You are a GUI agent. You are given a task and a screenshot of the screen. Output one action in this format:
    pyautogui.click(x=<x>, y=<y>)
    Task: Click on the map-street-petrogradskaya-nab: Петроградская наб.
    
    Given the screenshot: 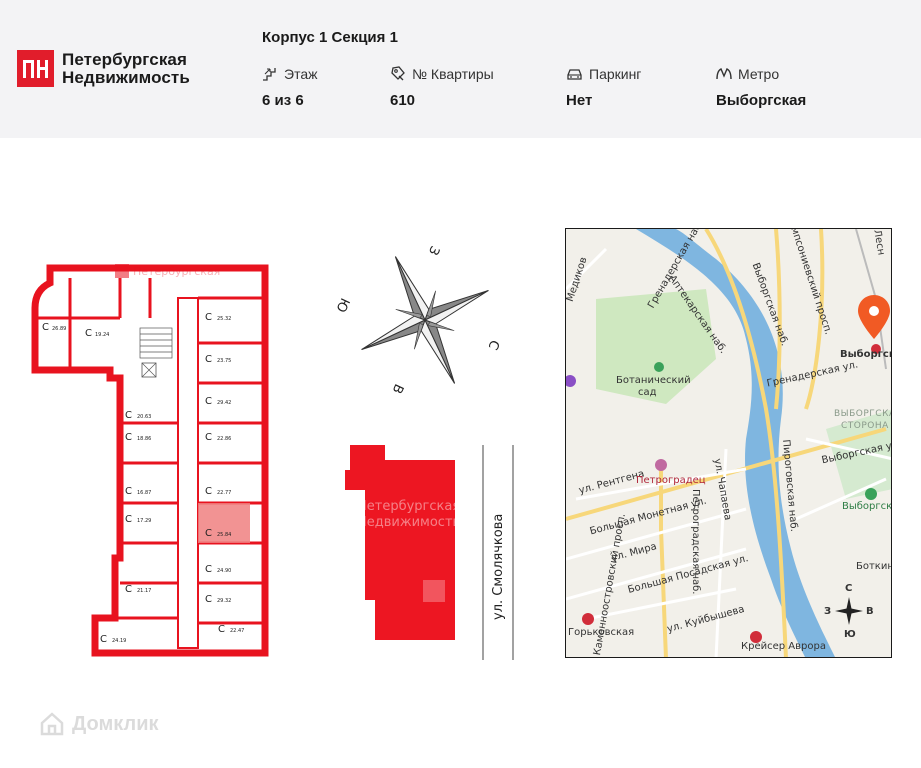 What is the action you would take?
    pyautogui.click(x=695, y=542)
    